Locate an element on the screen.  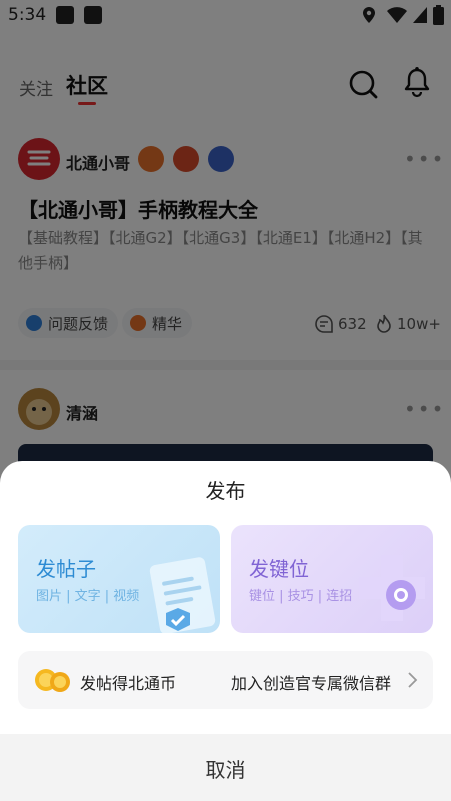
create-keymap-subtitle: 键位 | 技巧 | 连招 is located at coordinates (301, 596).